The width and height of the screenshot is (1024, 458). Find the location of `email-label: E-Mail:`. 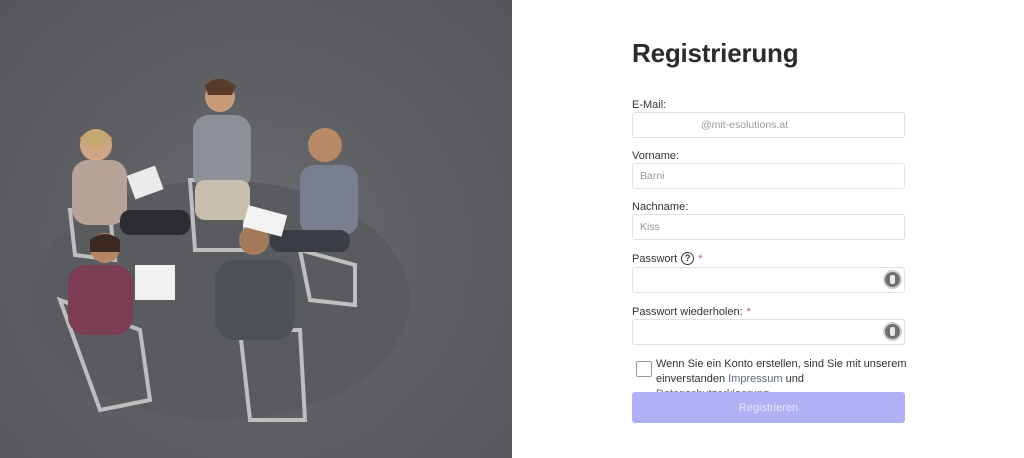

email-label: E-Mail: is located at coordinates (649, 105).